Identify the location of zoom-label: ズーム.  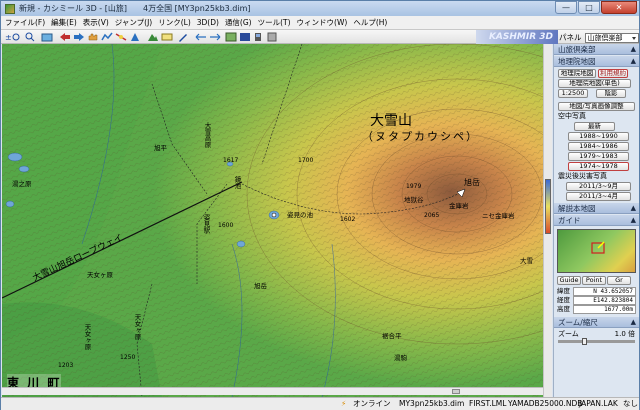
(568, 334).